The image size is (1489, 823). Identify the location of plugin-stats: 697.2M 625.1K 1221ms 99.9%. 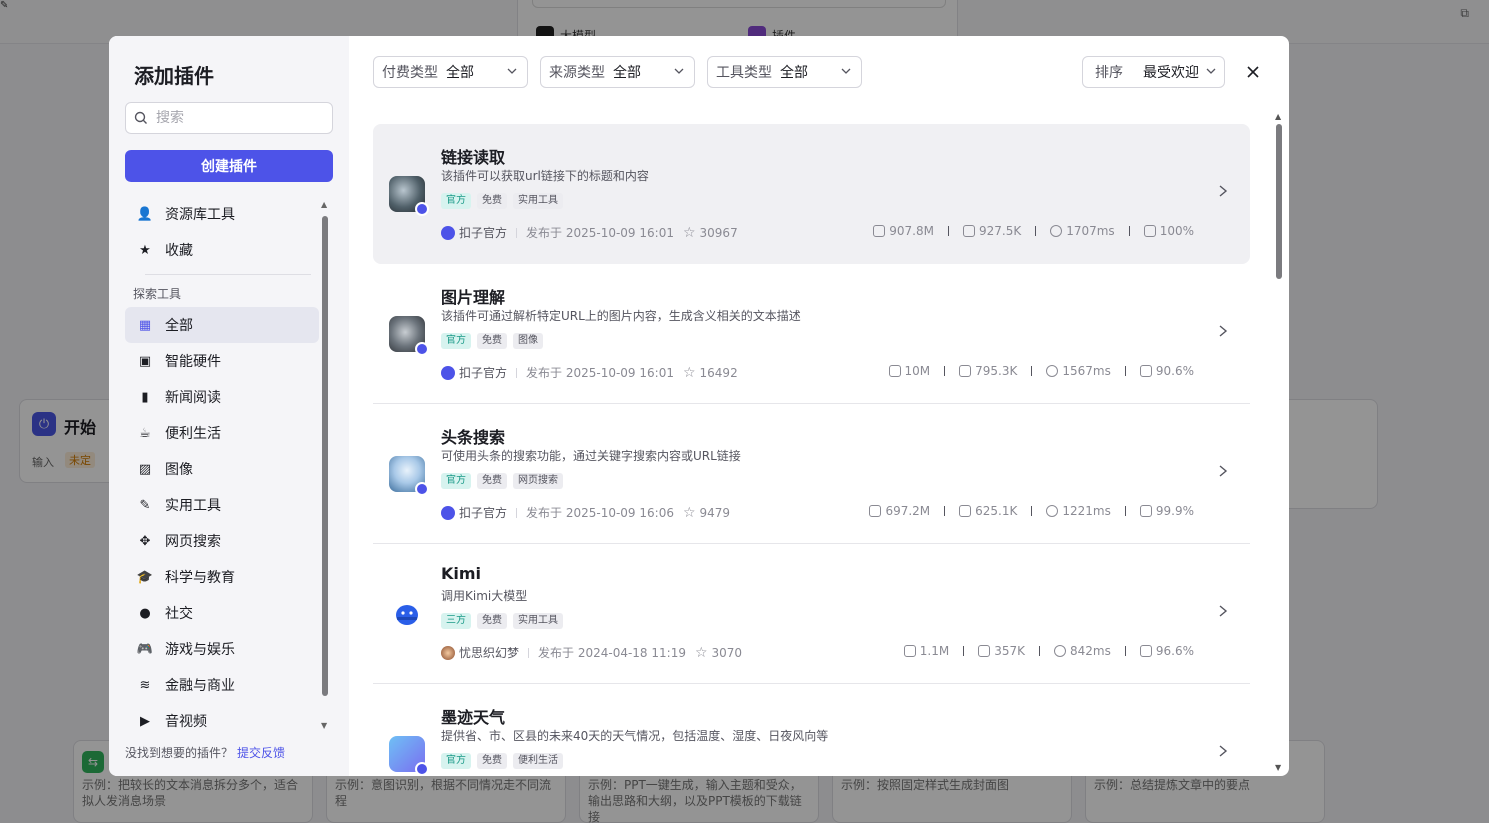
(1031, 511).